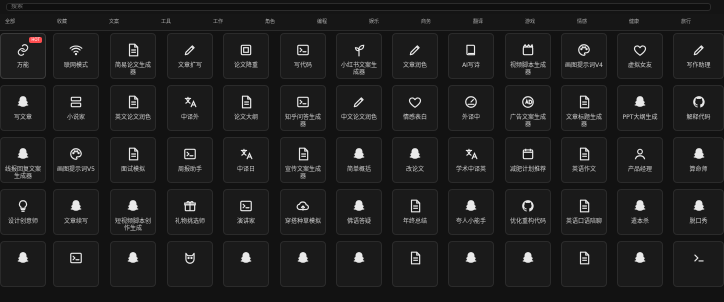 The image size is (724, 302). I want to click on prompt-card: 文章润色, so click(415, 56).